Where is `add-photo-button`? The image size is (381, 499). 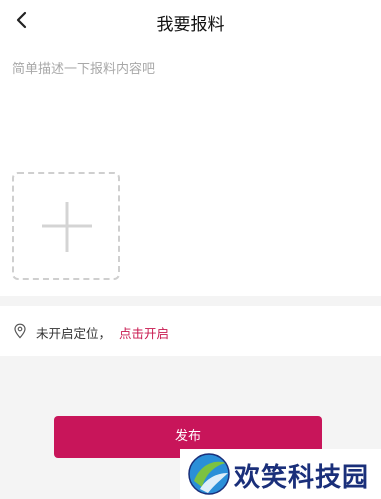 add-photo-button is located at coordinates (66, 226).